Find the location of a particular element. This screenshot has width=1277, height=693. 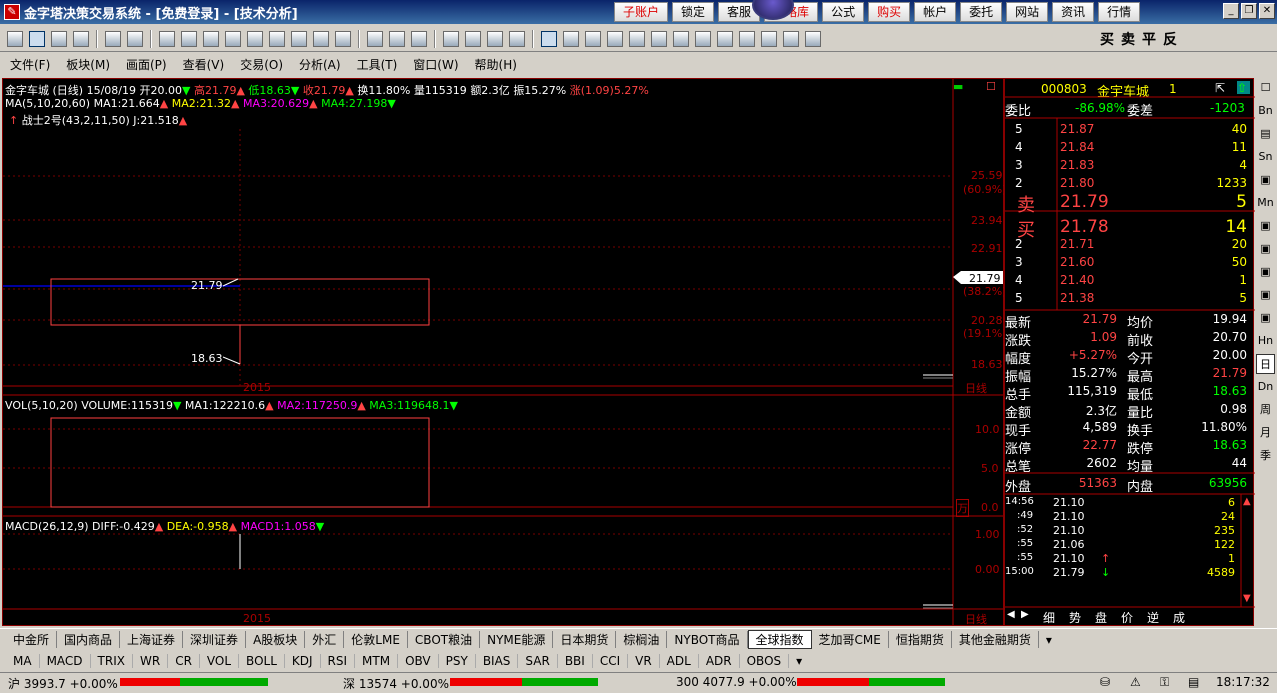

side-tab-icon: ☐ is located at coordinates (1265, 88).